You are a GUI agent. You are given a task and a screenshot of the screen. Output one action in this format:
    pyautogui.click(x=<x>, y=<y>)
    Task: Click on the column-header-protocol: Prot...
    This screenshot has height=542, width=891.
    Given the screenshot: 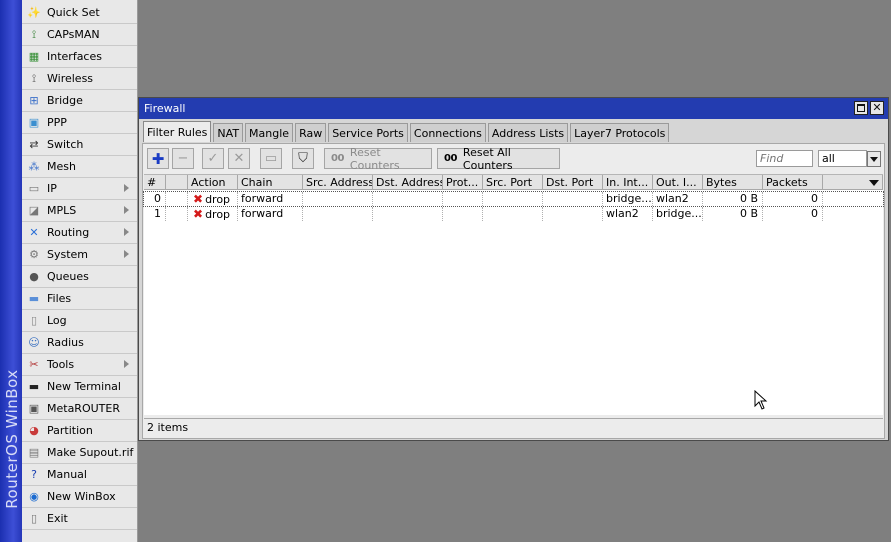 What is the action you would take?
    pyautogui.click(x=463, y=182)
    